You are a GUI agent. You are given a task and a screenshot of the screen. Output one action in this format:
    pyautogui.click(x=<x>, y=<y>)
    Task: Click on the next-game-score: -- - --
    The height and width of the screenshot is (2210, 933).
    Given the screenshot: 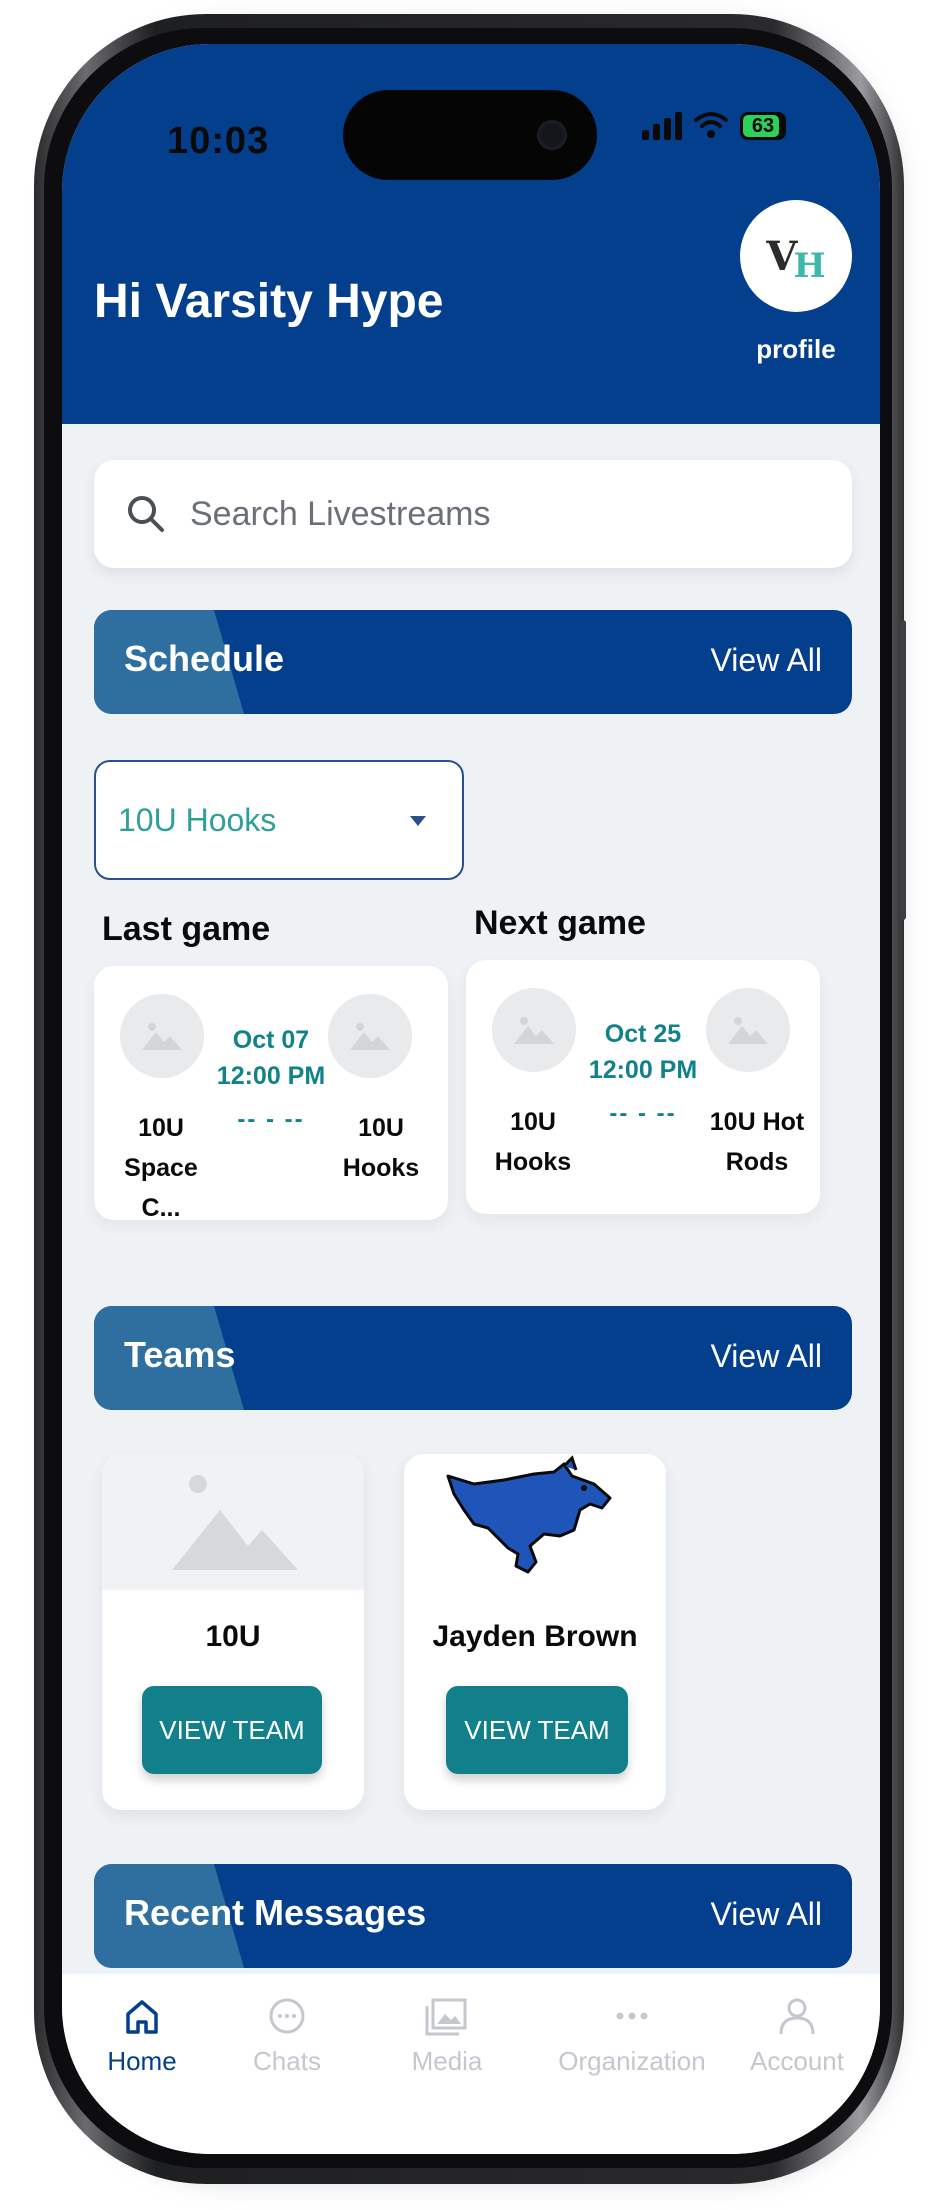 What is the action you would take?
    pyautogui.click(x=643, y=1113)
    